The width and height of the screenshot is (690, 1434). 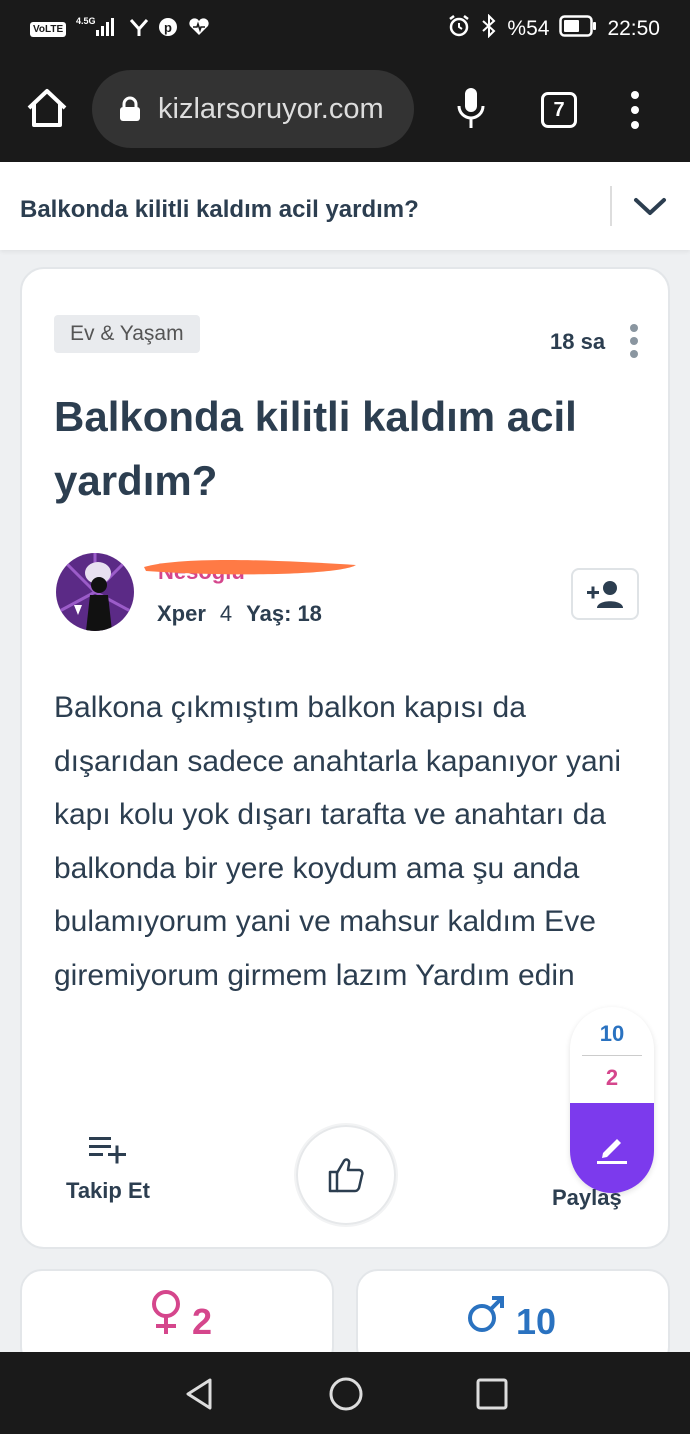 I want to click on chevron-down-icon, so click(x=650, y=206).